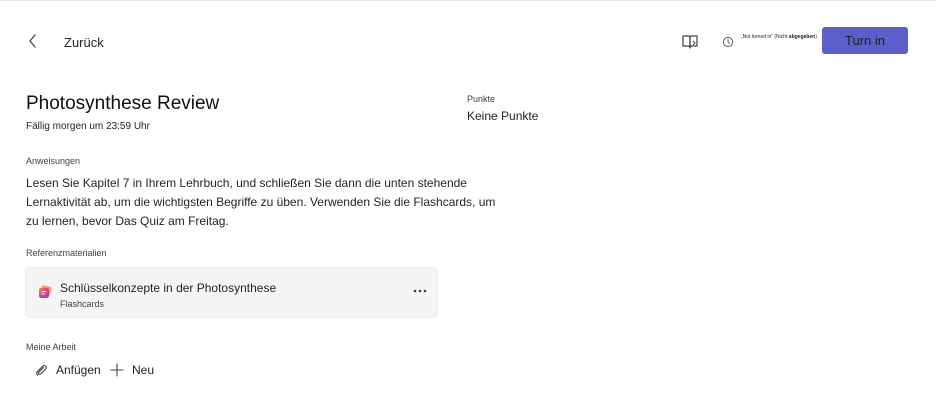 The image size is (936, 411). What do you see at coordinates (143, 370) in the screenshot?
I see `new-label: Neu` at bounding box center [143, 370].